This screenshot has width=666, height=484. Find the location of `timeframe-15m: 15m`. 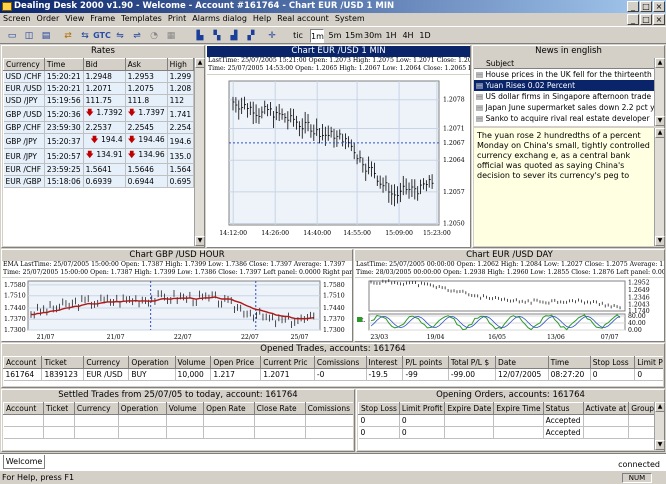

timeframe-15m: 15m is located at coordinates (354, 36).